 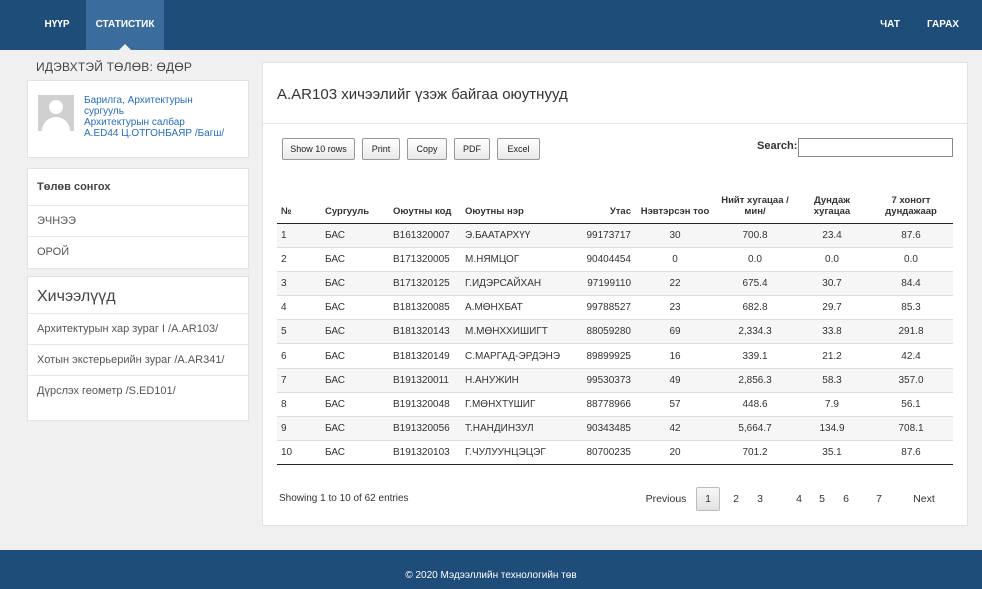 What do you see at coordinates (425, 453) in the screenshot?
I see `cell-student-code: B191320103` at bounding box center [425, 453].